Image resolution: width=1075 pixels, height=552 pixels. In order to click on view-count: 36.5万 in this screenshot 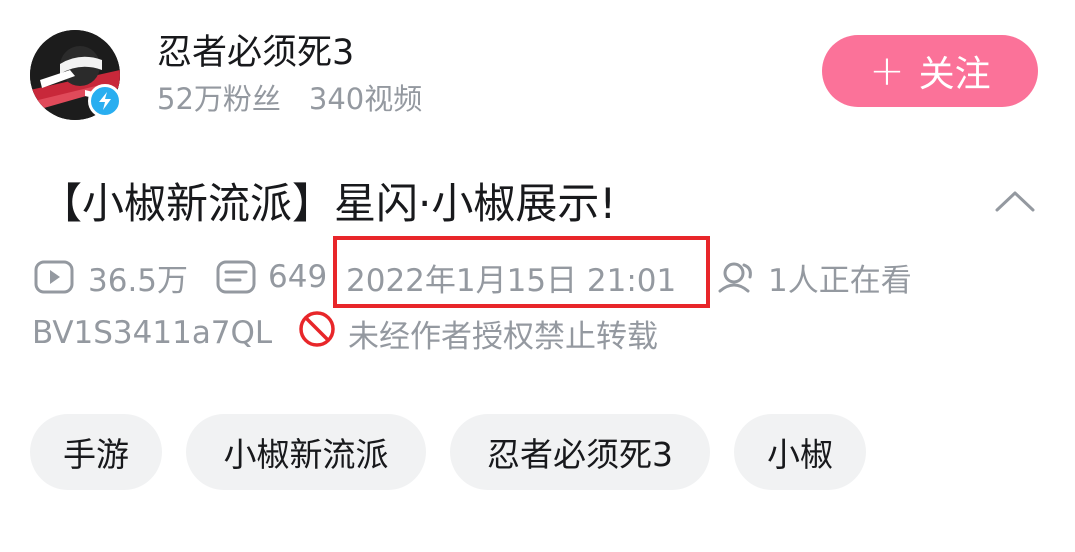, I will do `click(138, 280)`.